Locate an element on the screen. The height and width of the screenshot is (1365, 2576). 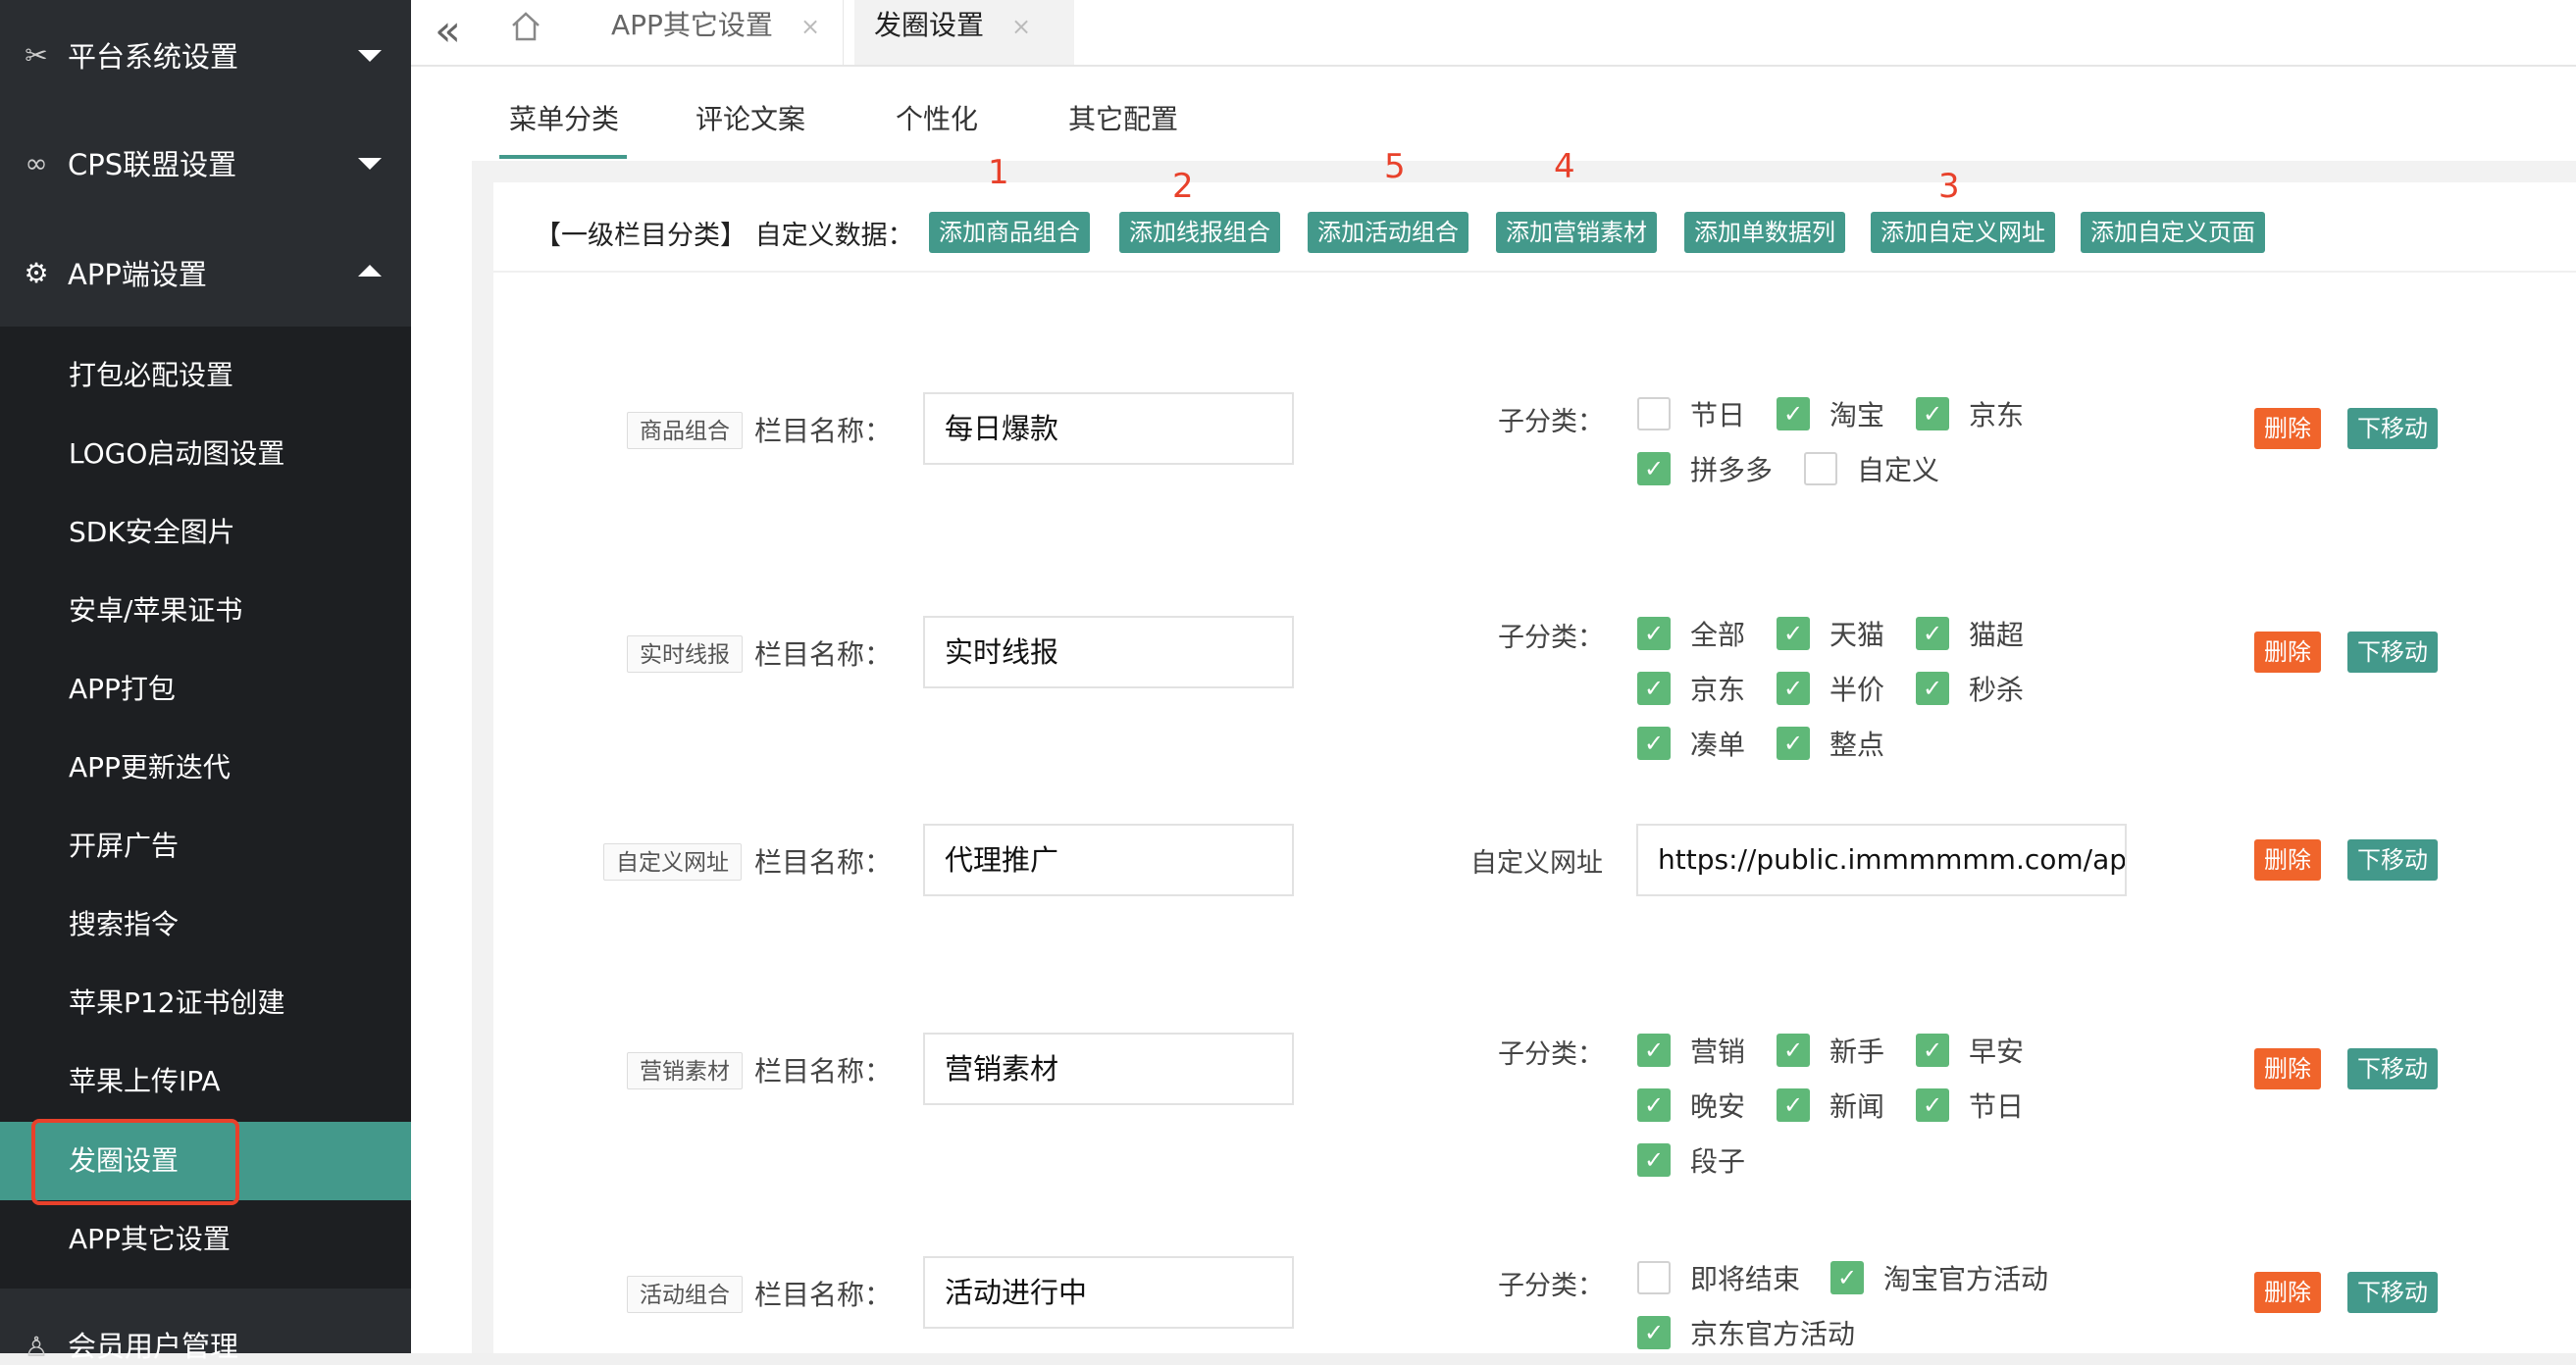
sidebar-group-label: APP端设置 is located at coordinates (137, 274).